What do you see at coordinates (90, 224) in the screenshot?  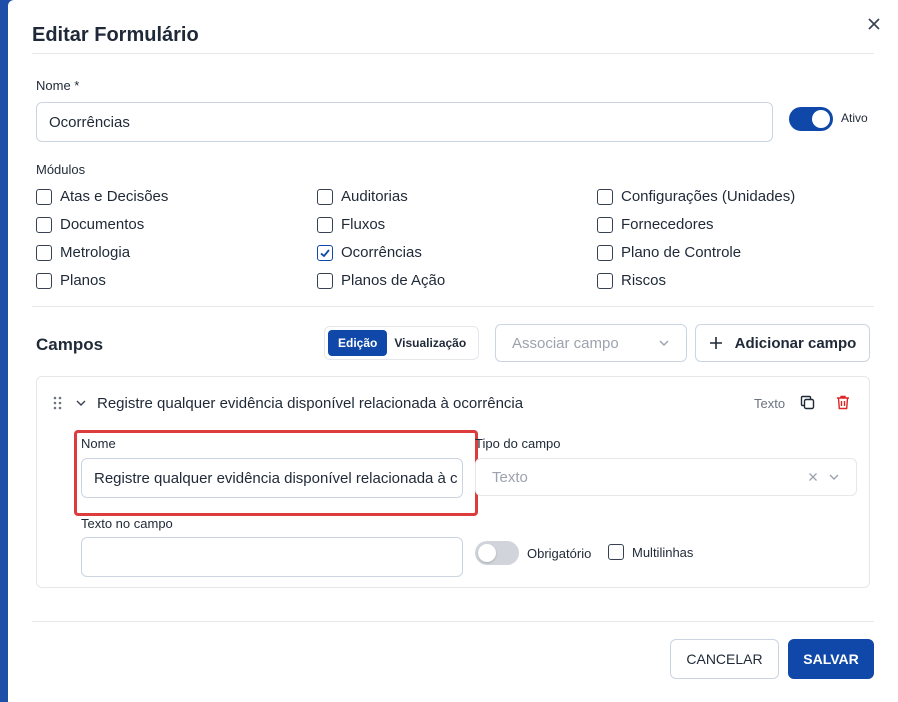 I see `module-checkbox-documentos: Documentos` at bounding box center [90, 224].